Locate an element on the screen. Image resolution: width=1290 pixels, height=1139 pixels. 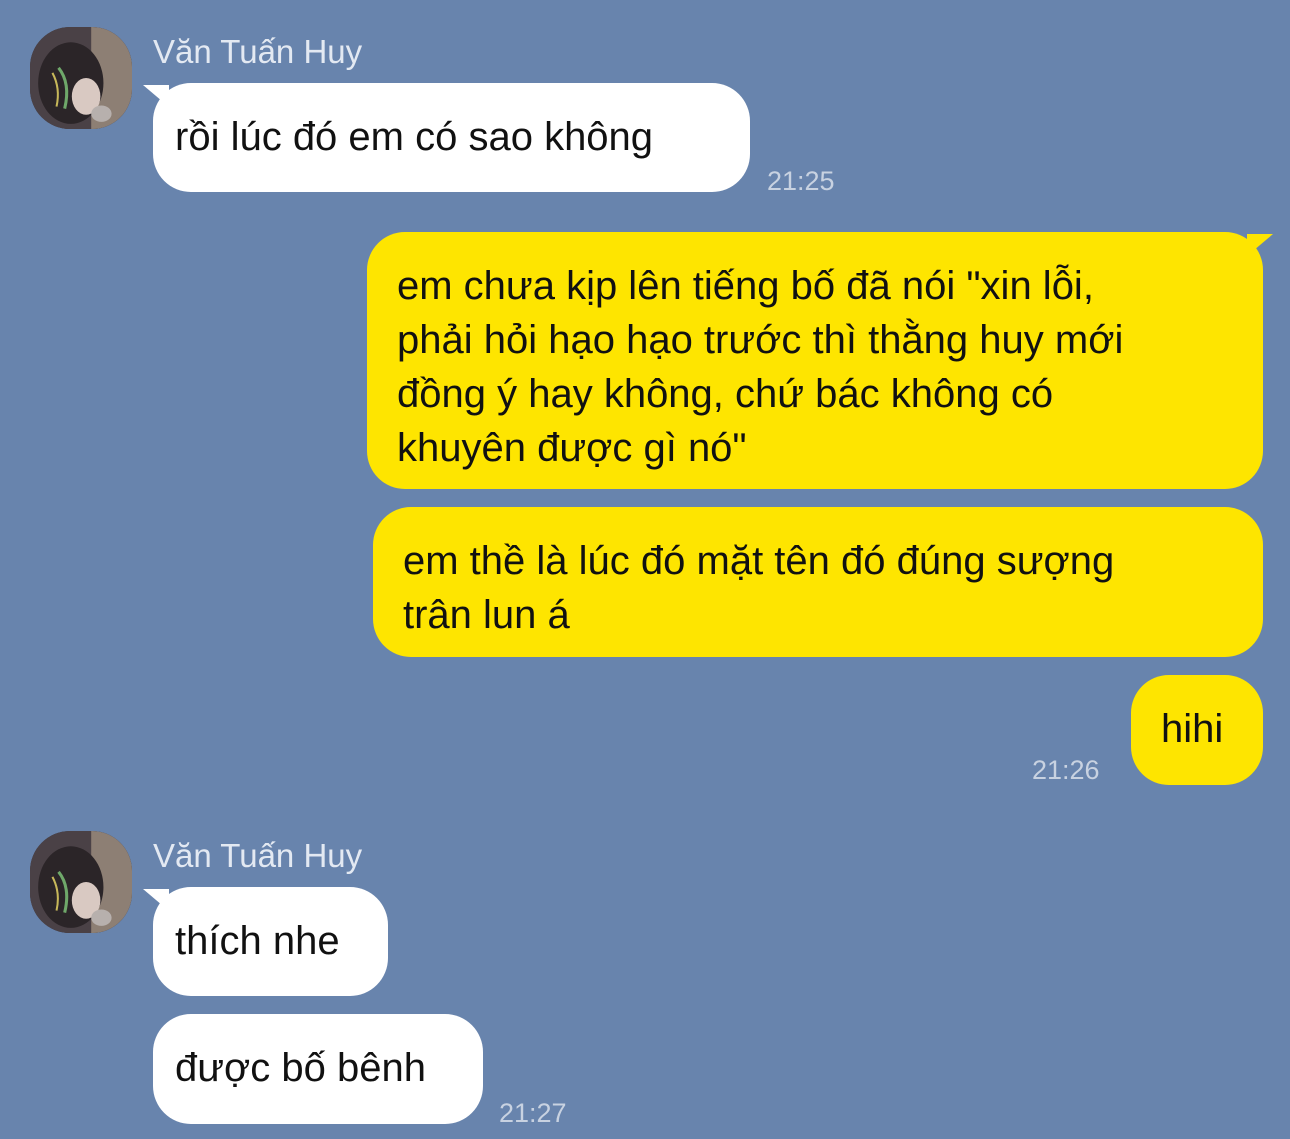
message-text: hihi is located at coordinates (1192, 729).